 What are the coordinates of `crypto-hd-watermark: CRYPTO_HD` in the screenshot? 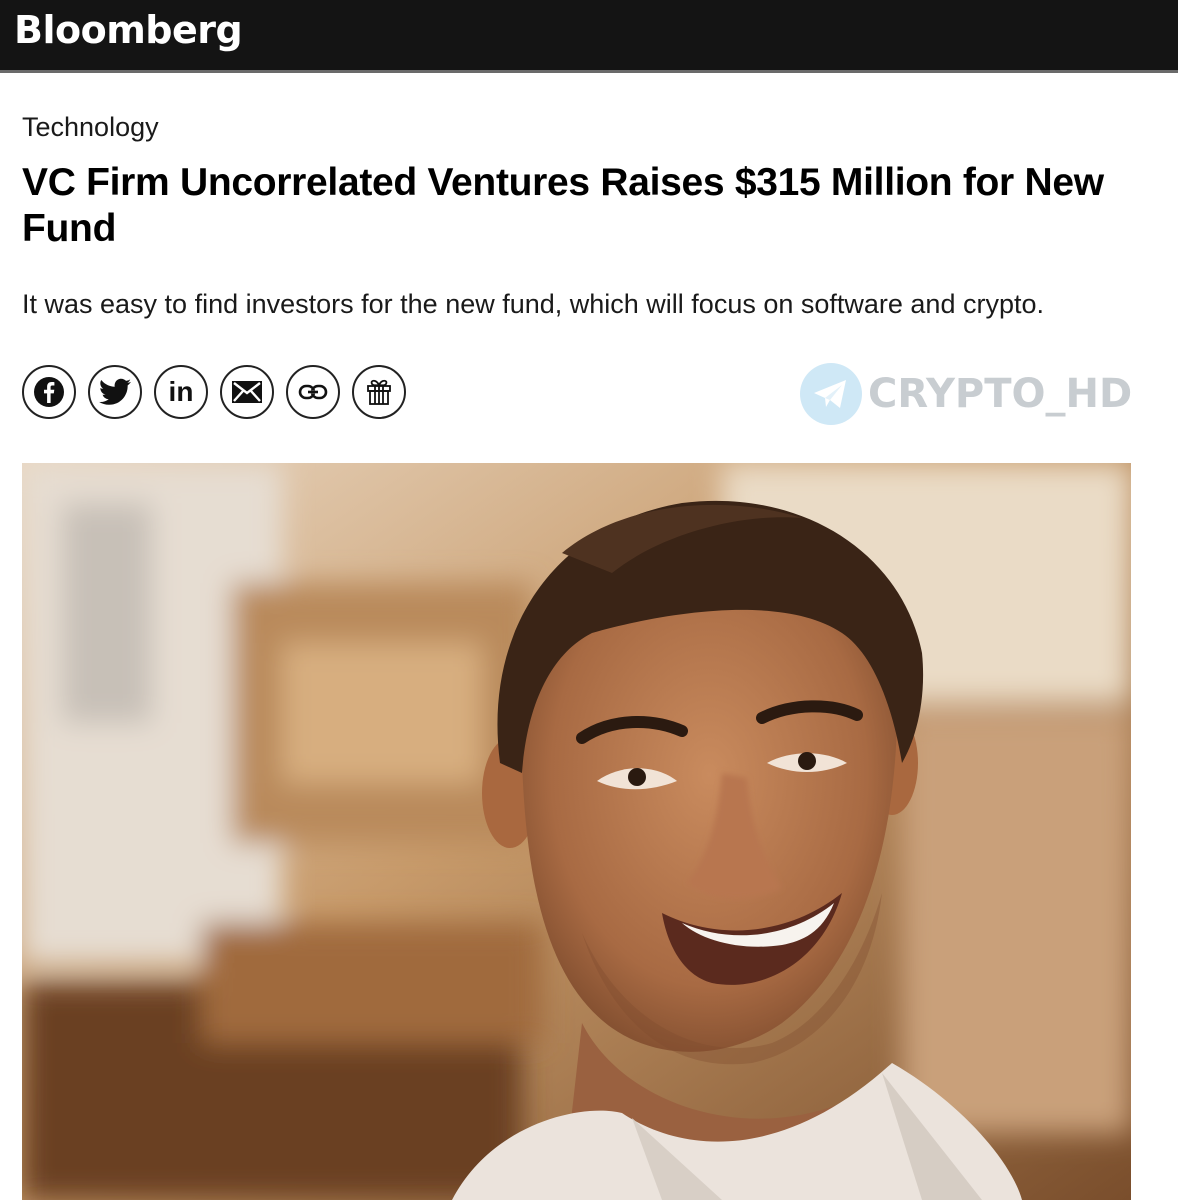 It's located at (966, 394).